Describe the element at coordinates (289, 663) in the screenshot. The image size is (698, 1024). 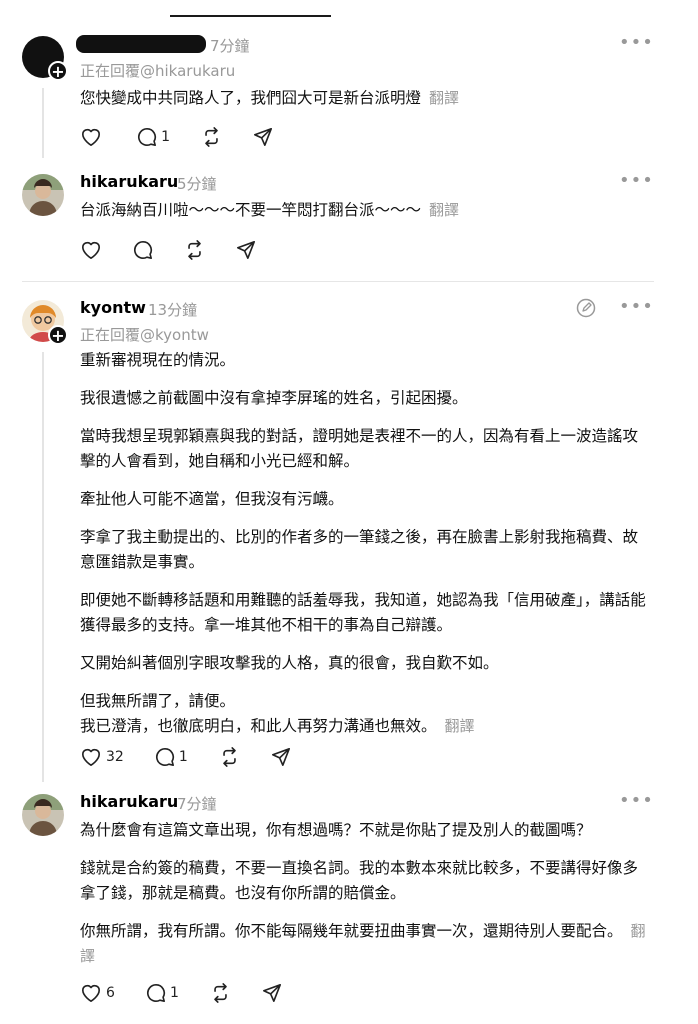
I see `post-paragraph: 又開始糾著個別字眼攻擊我的人格，真的很會，我自歎不如。` at that location.